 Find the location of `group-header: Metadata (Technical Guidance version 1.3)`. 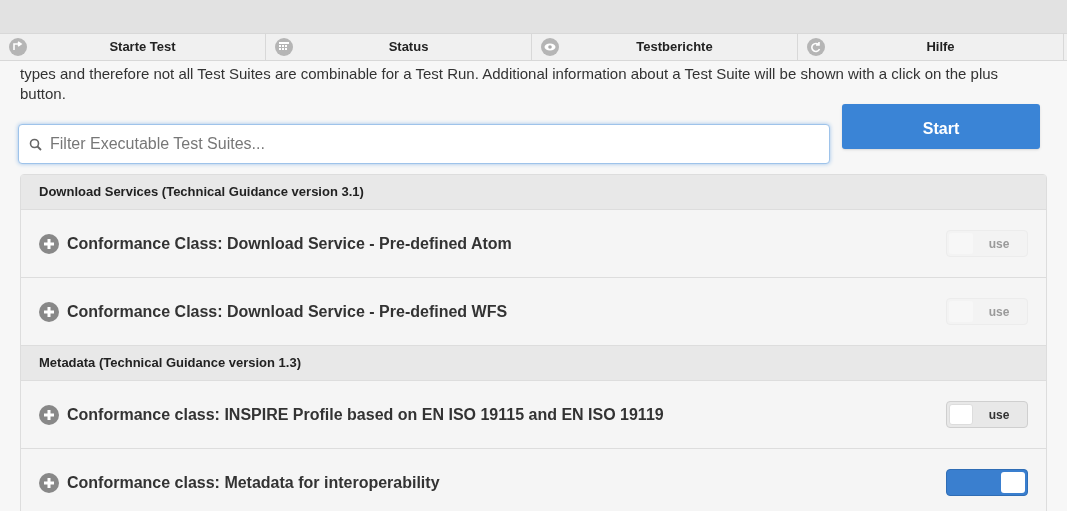

group-header: Metadata (Technical Guidance version 1.3) is located at coordinates (533, 363).